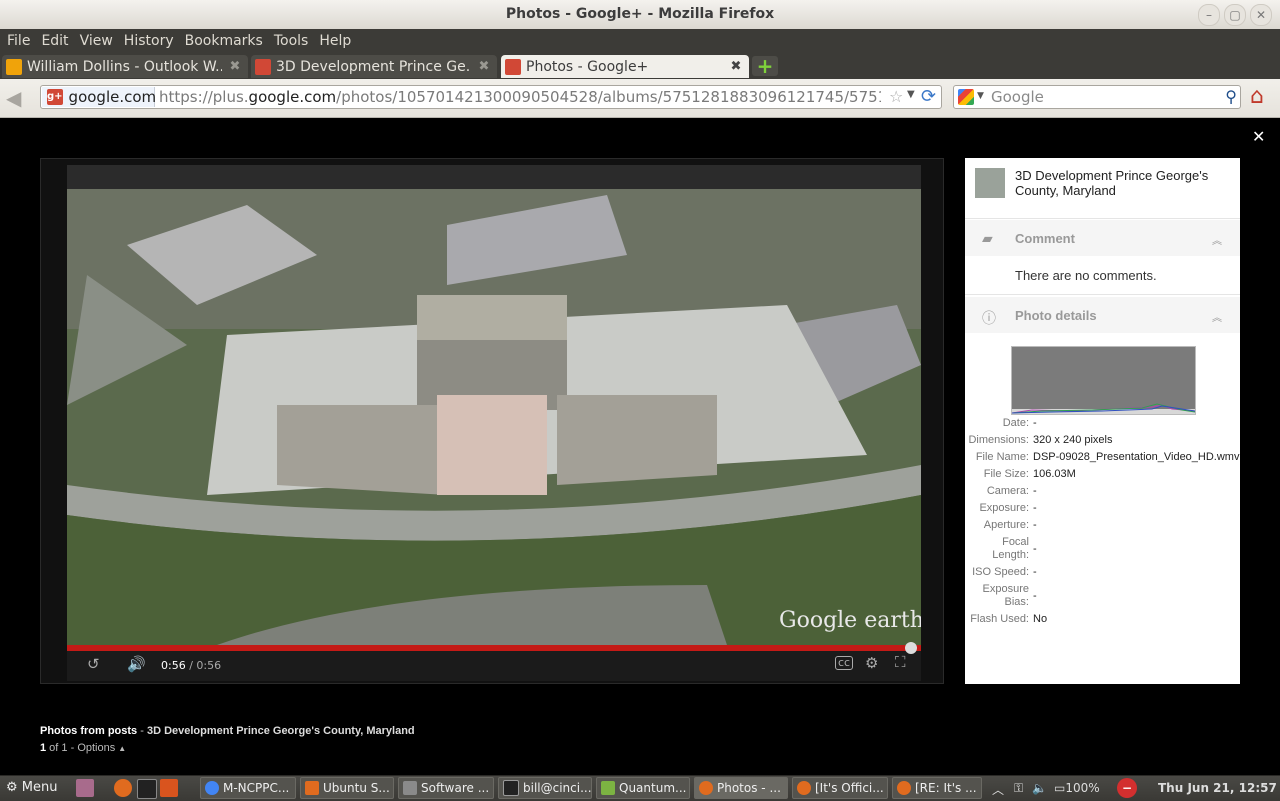 This screenshot has height=801, width=1280. I want to click on url-dropdown-icon: ▼, so click(911, 94).